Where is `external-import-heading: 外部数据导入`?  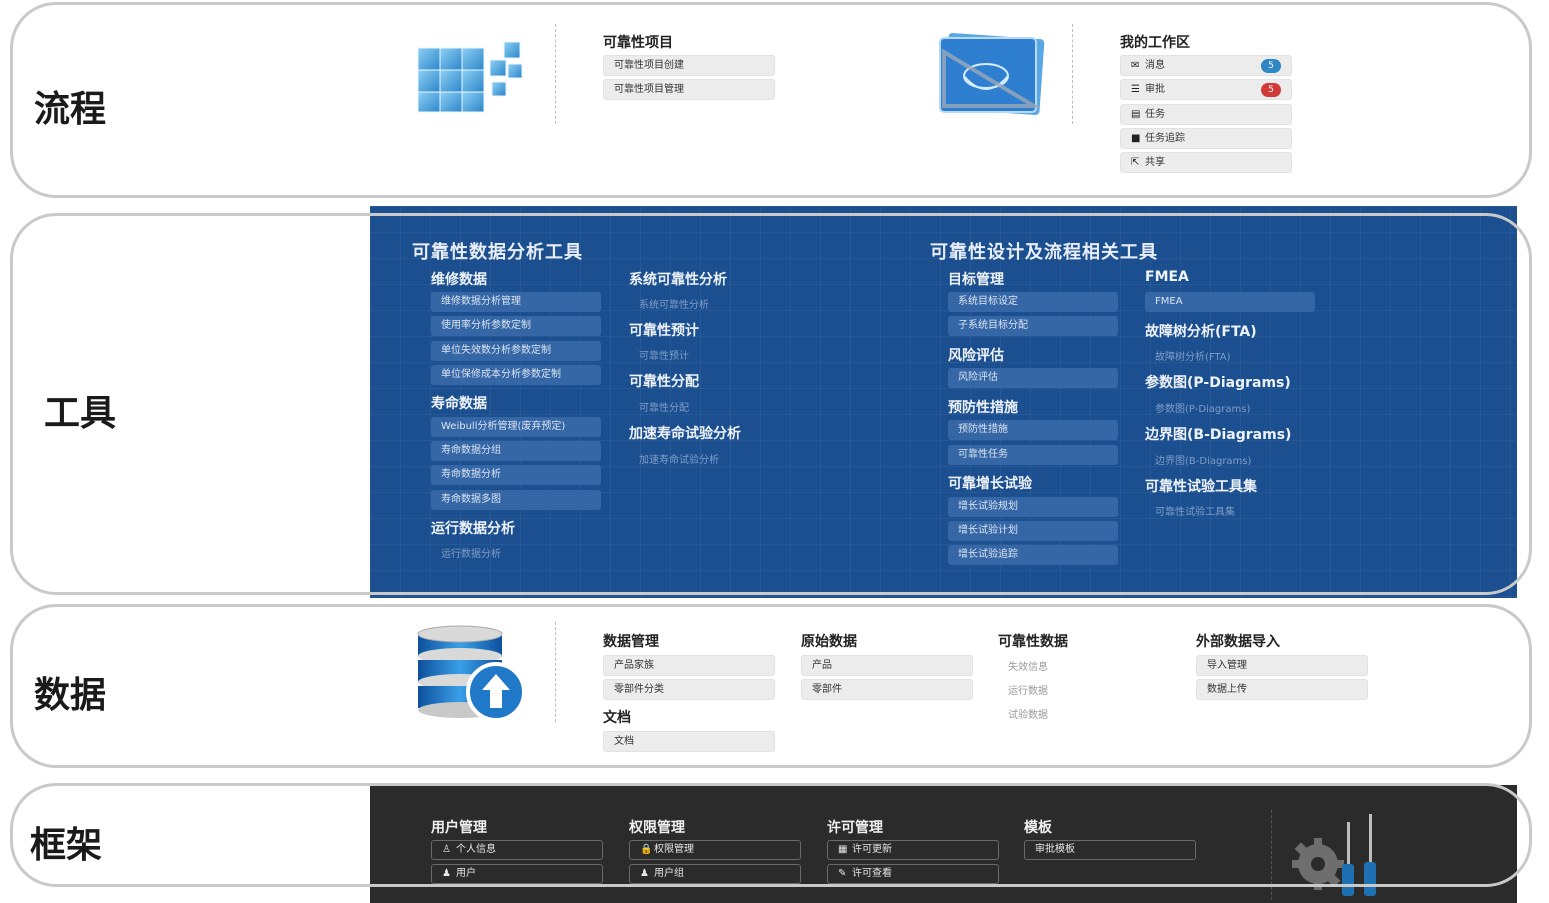
external-import-heading: 外部数据导入 is located at coordinates (1238, 642).